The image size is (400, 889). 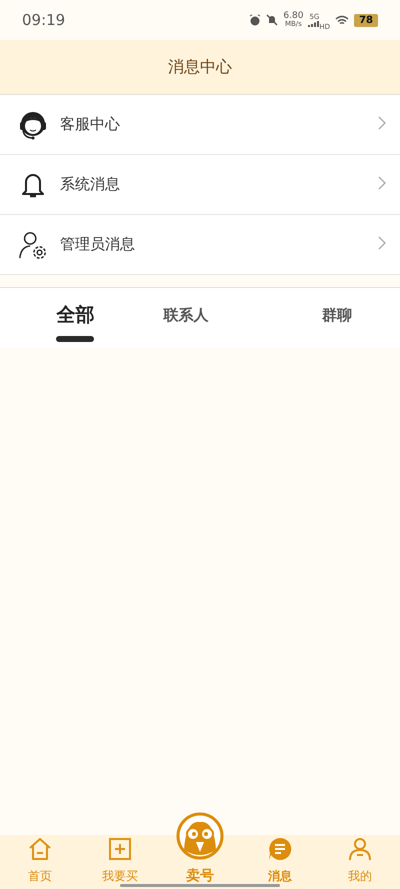 I want to click on tab: 群聊, so click(x=337, y=315).